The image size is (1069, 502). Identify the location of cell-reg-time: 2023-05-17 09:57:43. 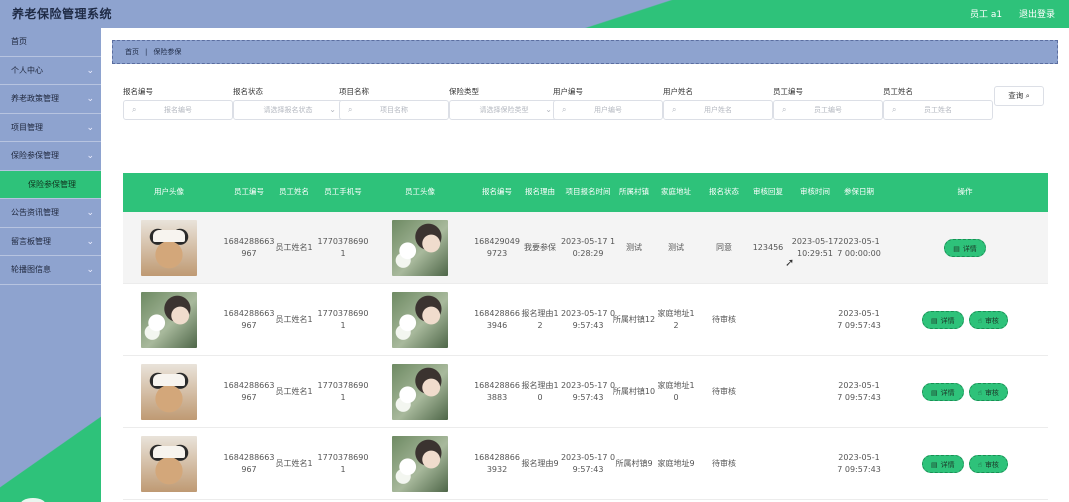
(588, 320).